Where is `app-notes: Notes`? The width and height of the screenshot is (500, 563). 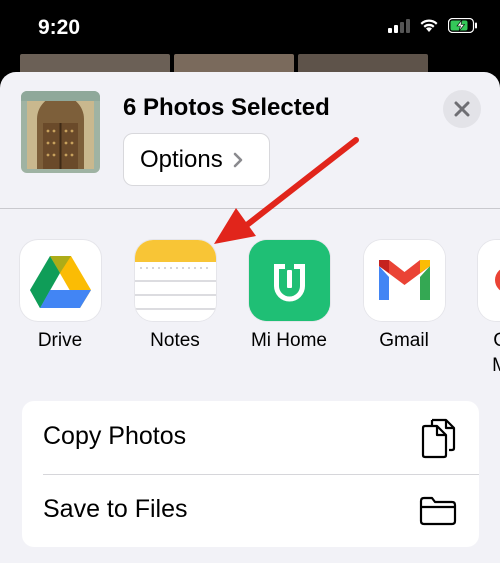 app-notes: Notes is located at coordinates (175, 315).